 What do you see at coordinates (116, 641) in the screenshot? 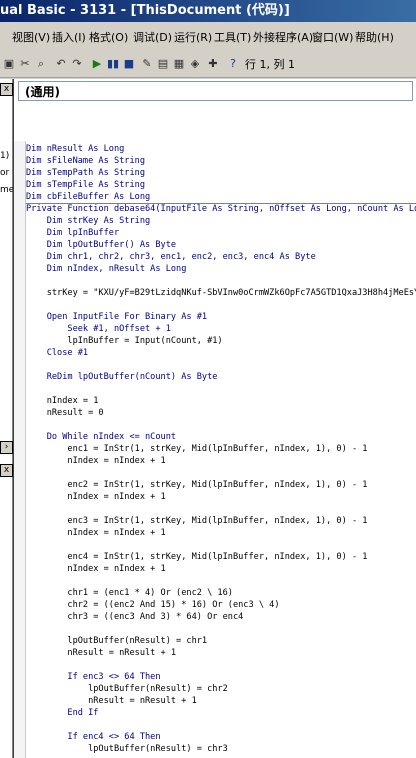
I see `code-line: lpOutBuffer(nResult) = chr1` at bounding box center [116, 641].